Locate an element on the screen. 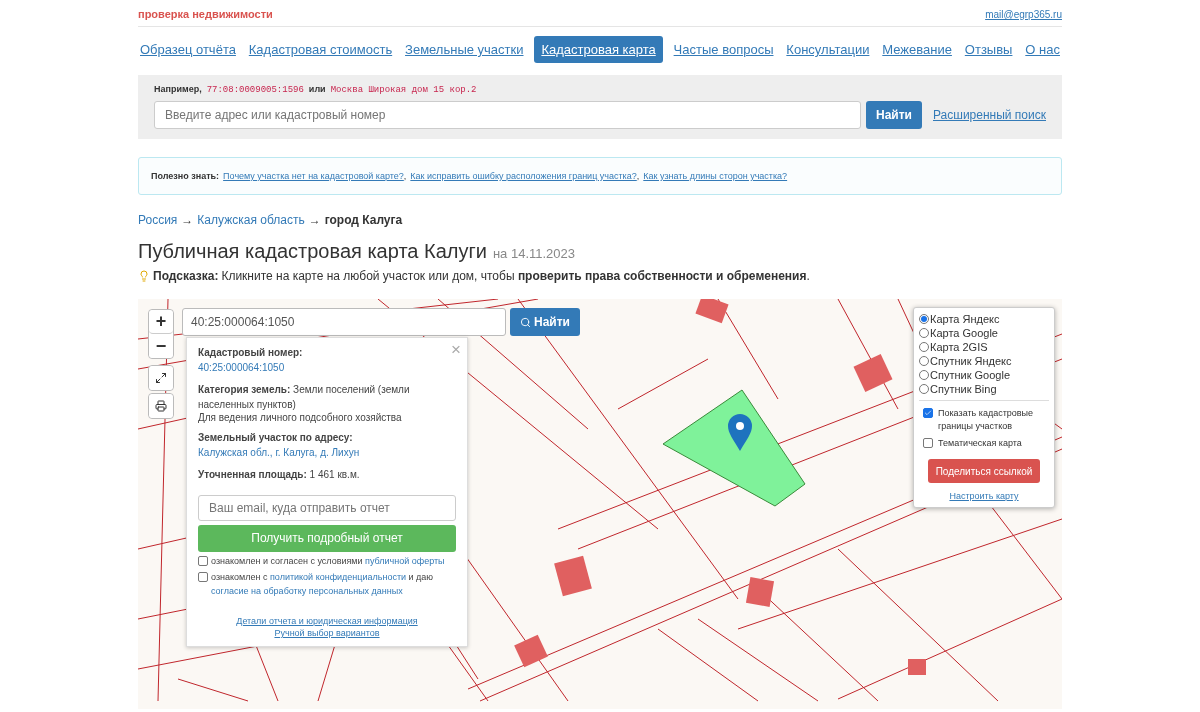 The image size is (1200, 712). parcel-note: Для ведения личного подсобного хозяйства is located at coordinates (300, 417).